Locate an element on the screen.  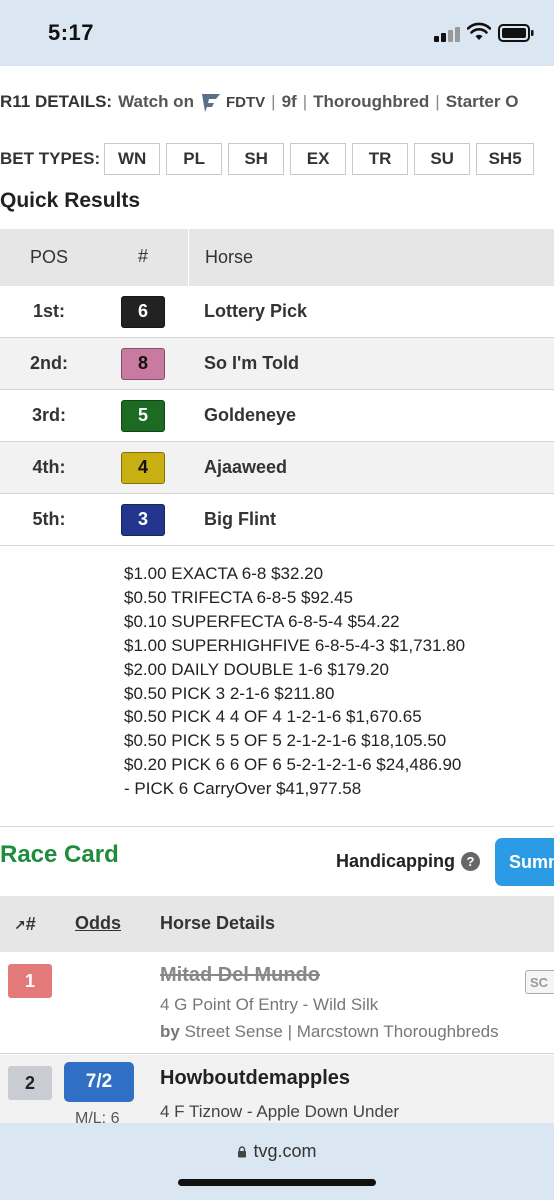
race-distance: 9f is located at coordinates (289, 101).